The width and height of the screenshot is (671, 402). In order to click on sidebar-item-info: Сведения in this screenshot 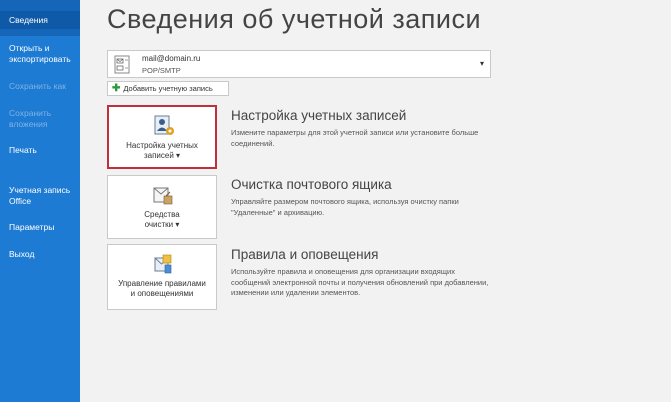, I will do `click(40, 20)`.